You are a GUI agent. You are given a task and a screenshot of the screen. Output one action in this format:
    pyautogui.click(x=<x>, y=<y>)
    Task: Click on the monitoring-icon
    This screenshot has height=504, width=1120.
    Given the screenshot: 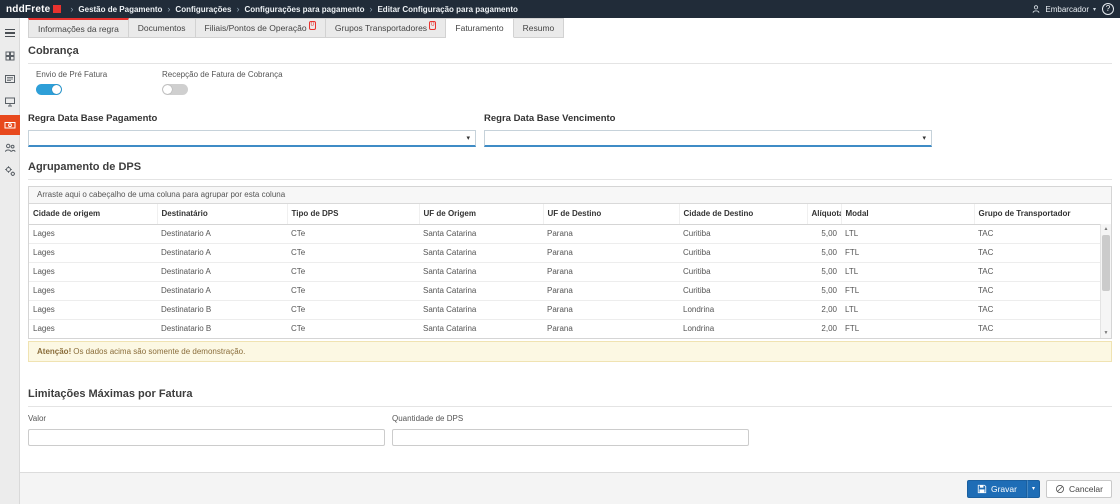 What is the action you would take?
    pyautogui.click(x=10, y=102)
    